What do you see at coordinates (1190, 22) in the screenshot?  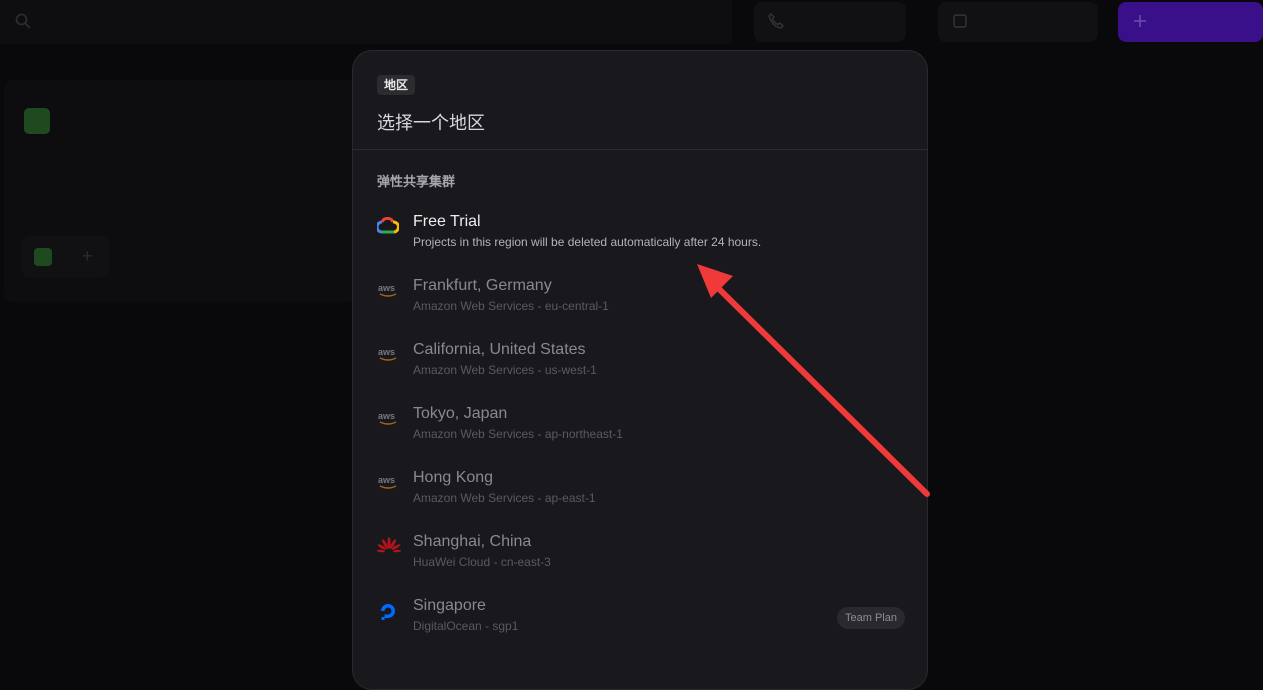 I see `new-project-button` at bounding box center [1190, 22].